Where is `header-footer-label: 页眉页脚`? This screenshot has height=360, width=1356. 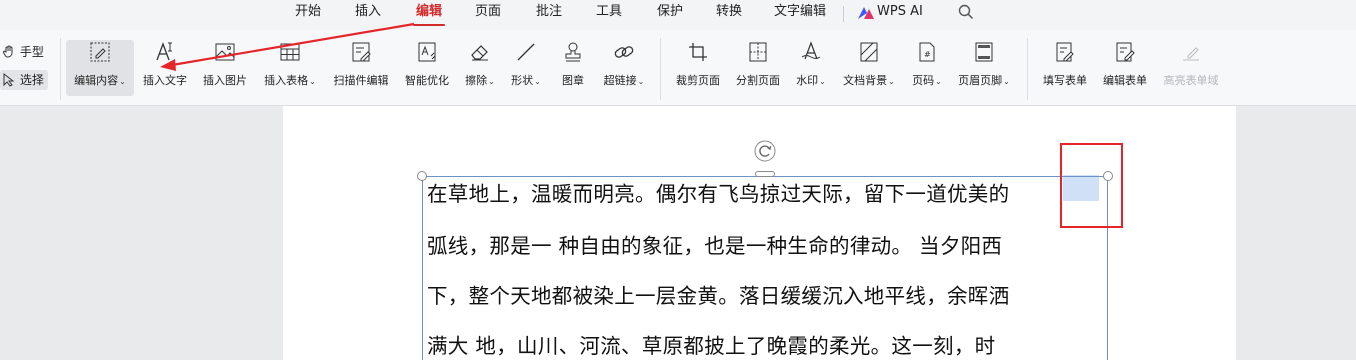 header-footer-label: 页眉页脚 is located at coordinates (980, 80).